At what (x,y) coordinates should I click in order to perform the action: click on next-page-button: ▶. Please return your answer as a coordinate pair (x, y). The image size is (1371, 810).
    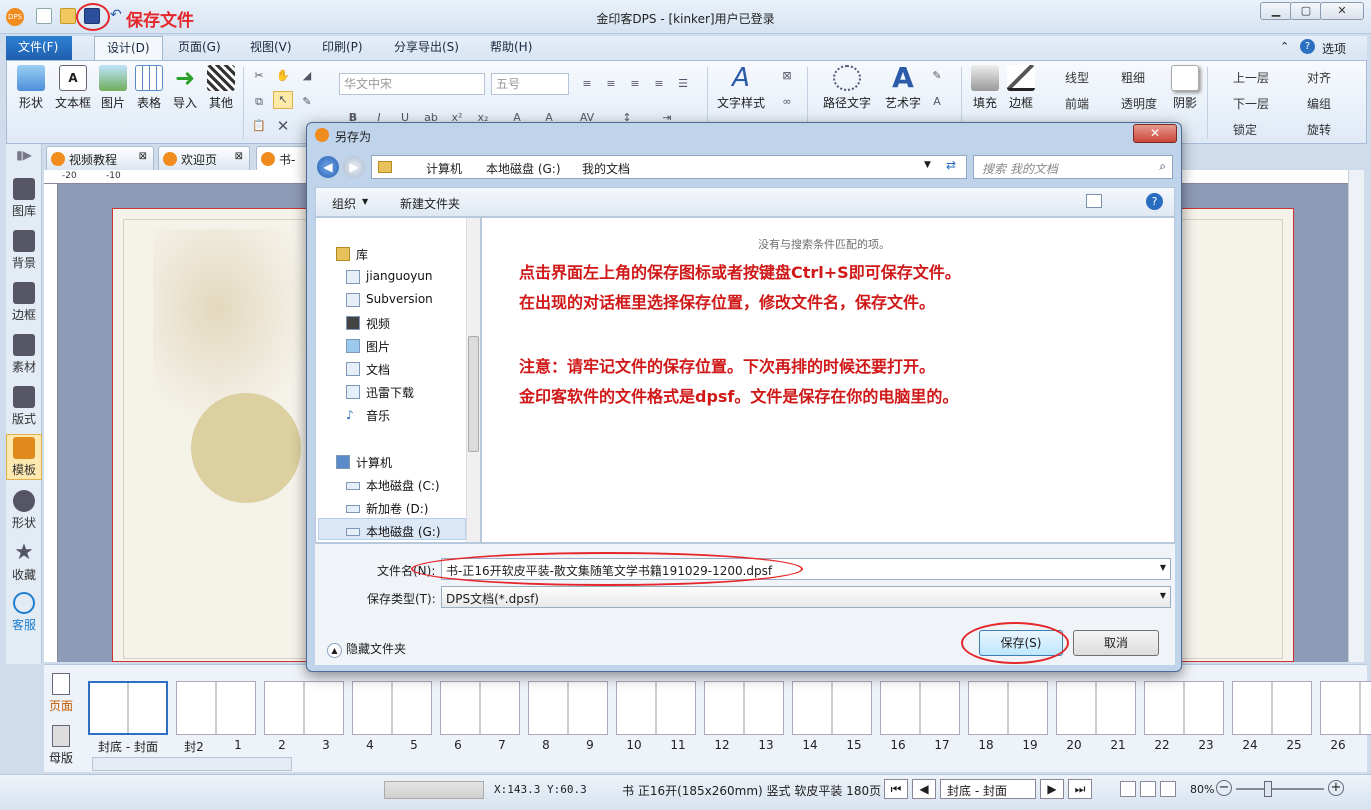
    Looking at the image, I should click on (1052, 789).